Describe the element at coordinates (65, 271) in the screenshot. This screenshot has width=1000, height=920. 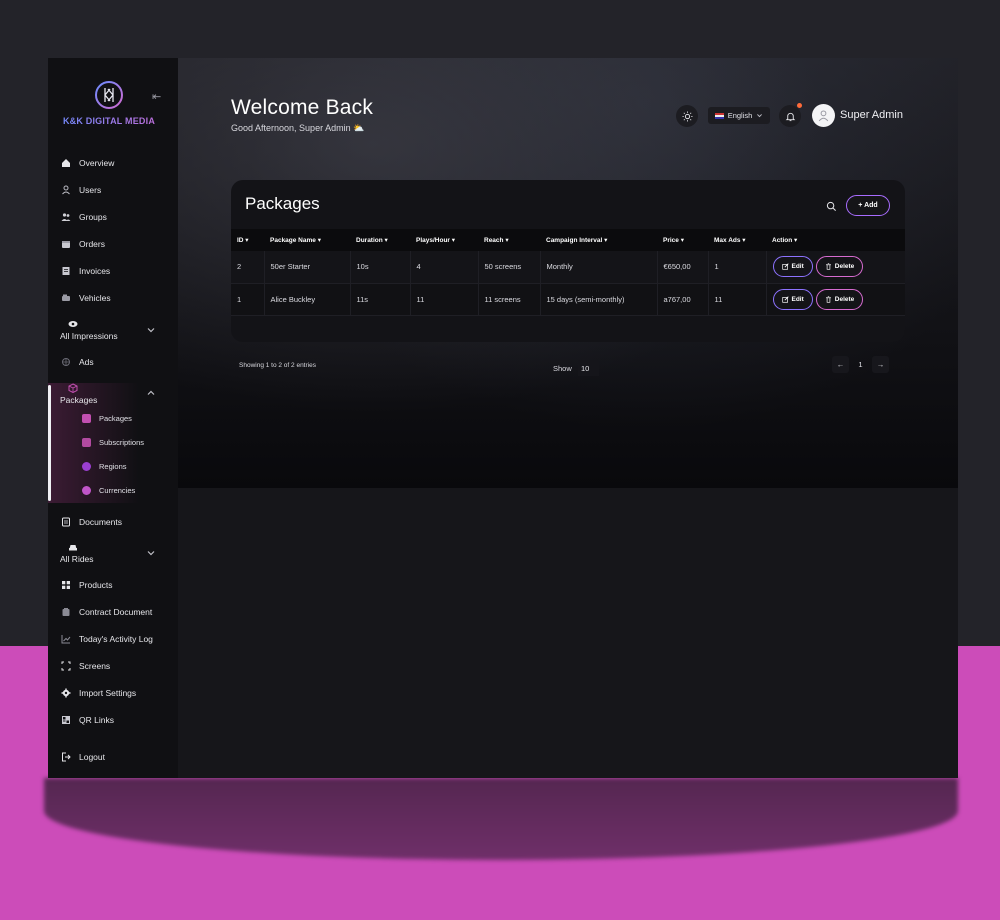
I see `invoice-icon` at that location.